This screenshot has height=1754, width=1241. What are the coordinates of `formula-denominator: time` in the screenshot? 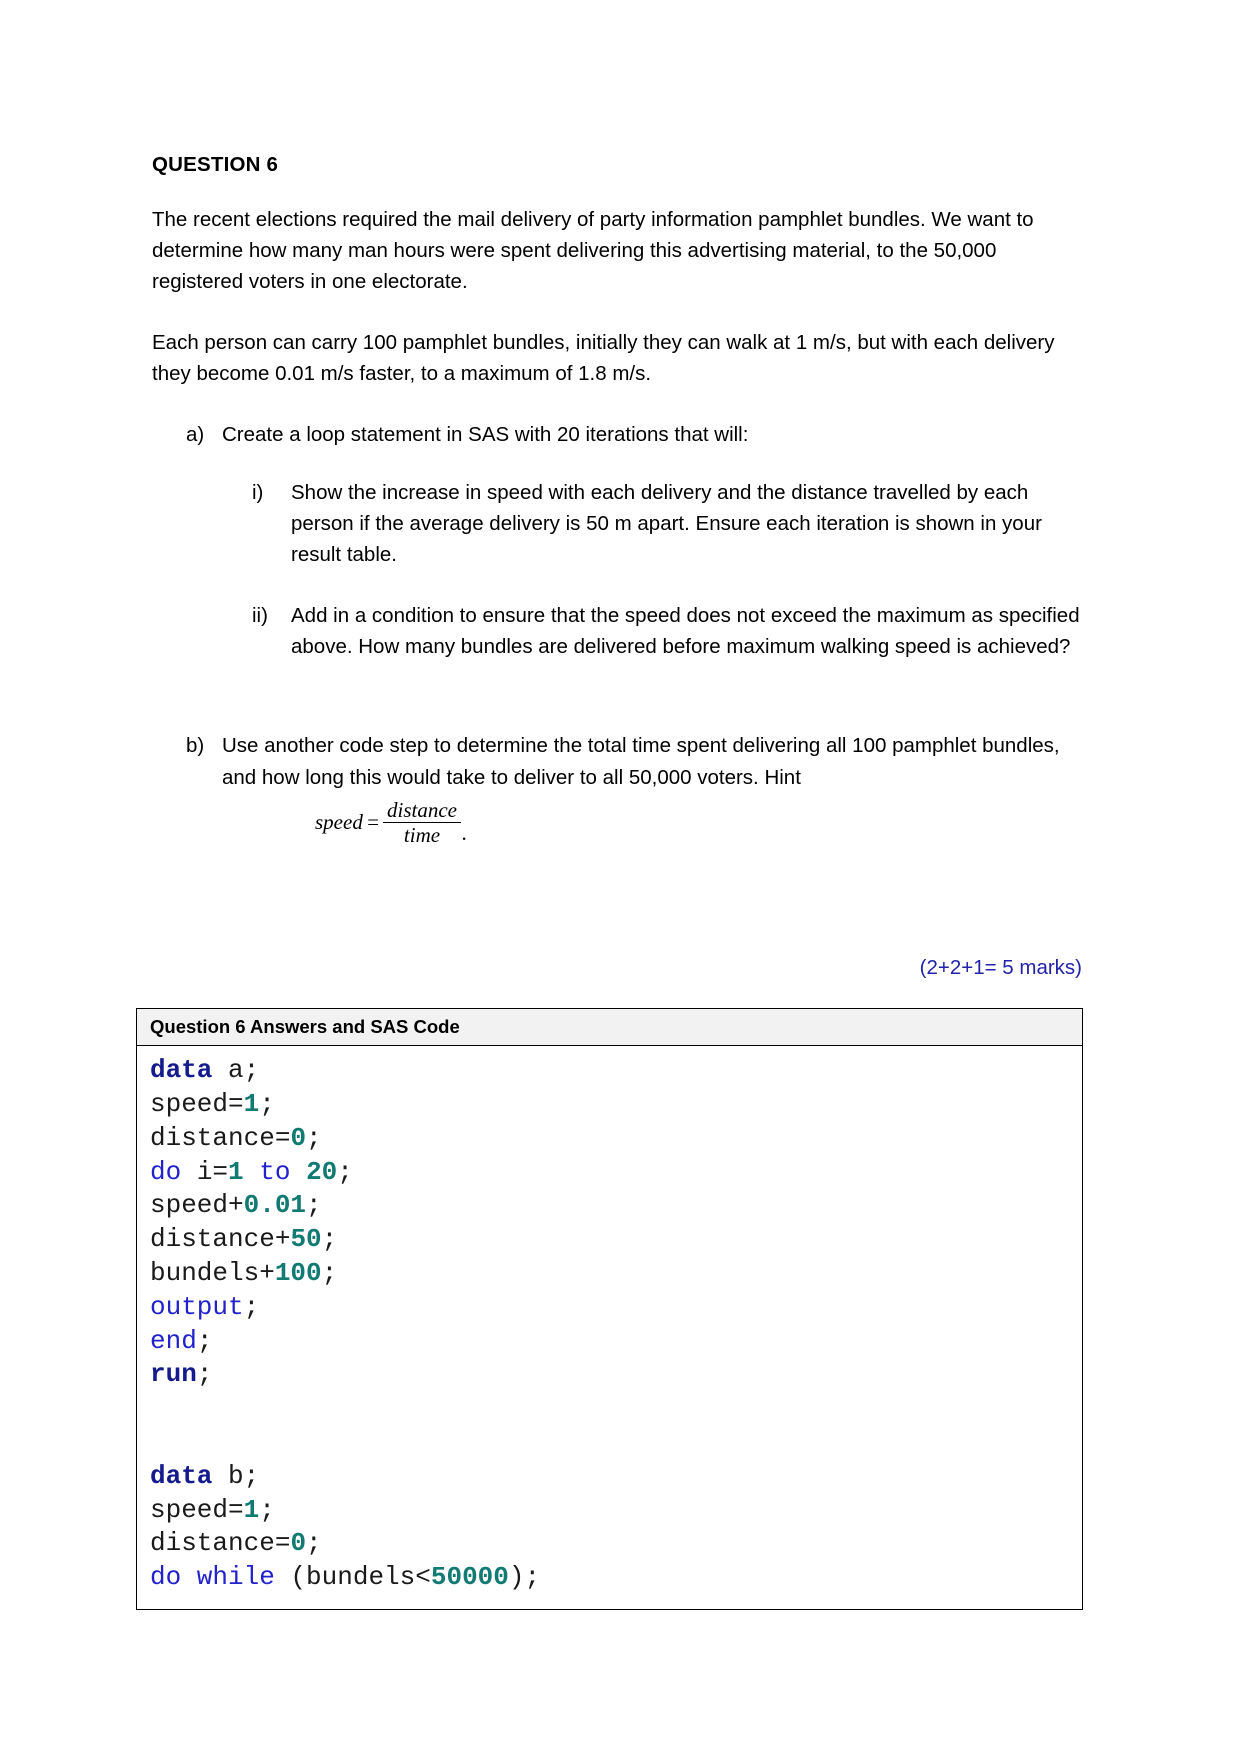 It's located at (422, 835).